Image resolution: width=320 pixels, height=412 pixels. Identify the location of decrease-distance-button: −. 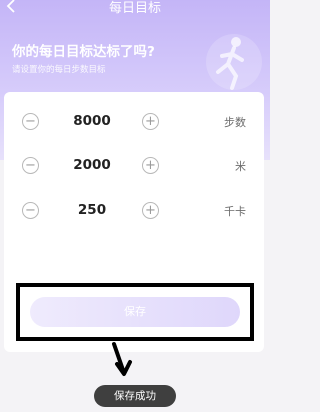
(30, 165).